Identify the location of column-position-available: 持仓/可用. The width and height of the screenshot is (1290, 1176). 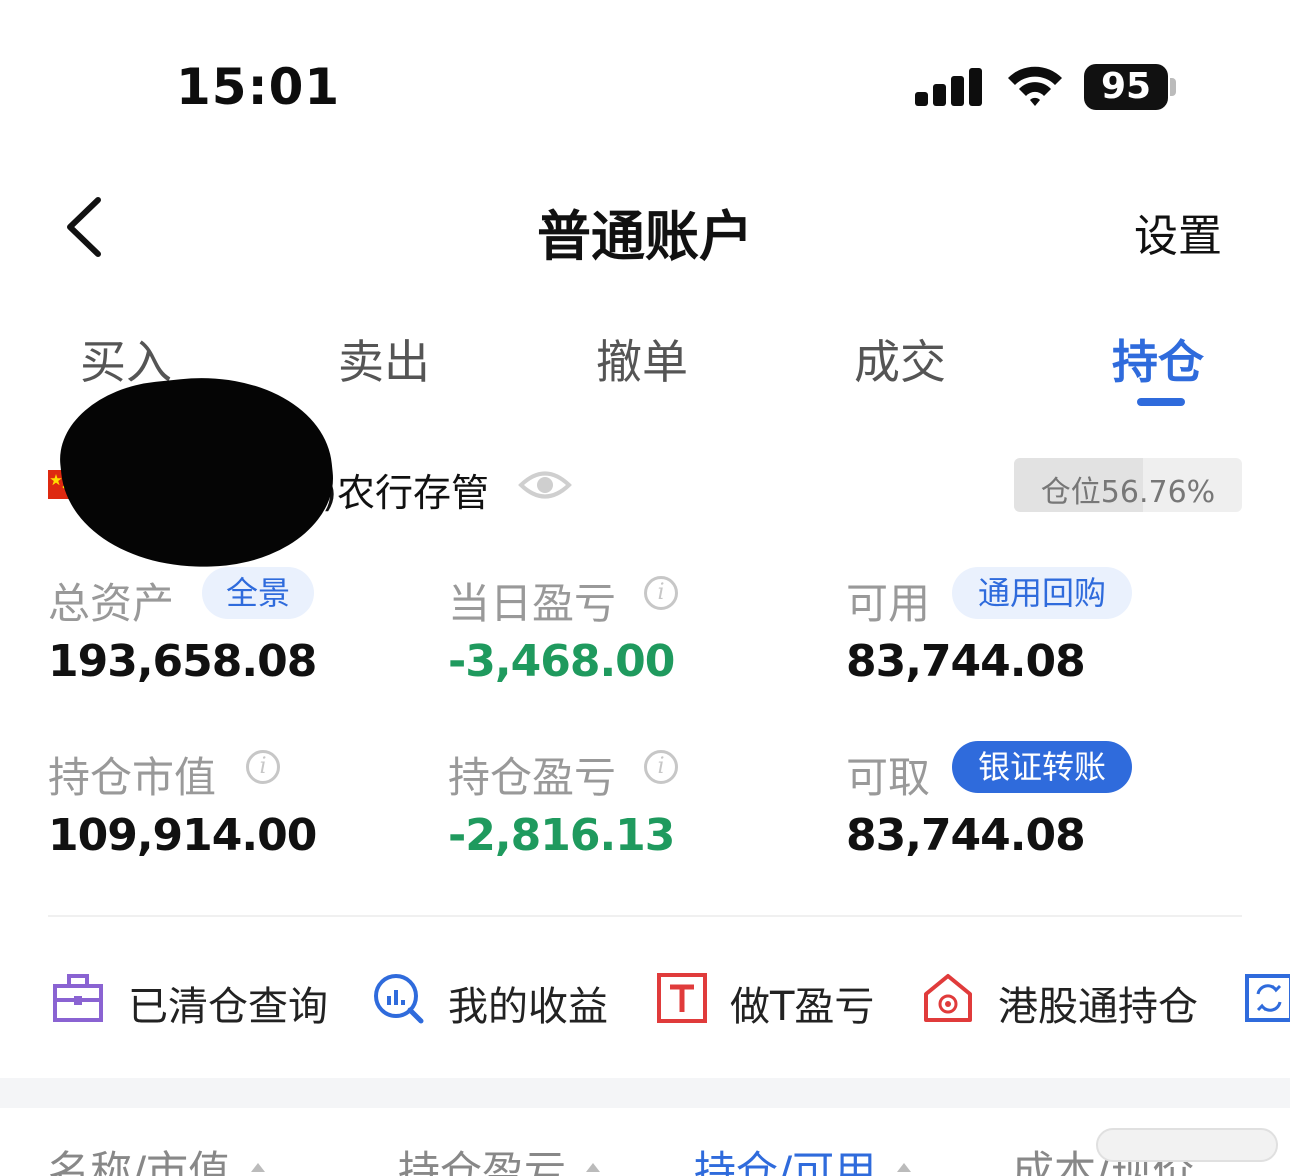
(803, 1157).